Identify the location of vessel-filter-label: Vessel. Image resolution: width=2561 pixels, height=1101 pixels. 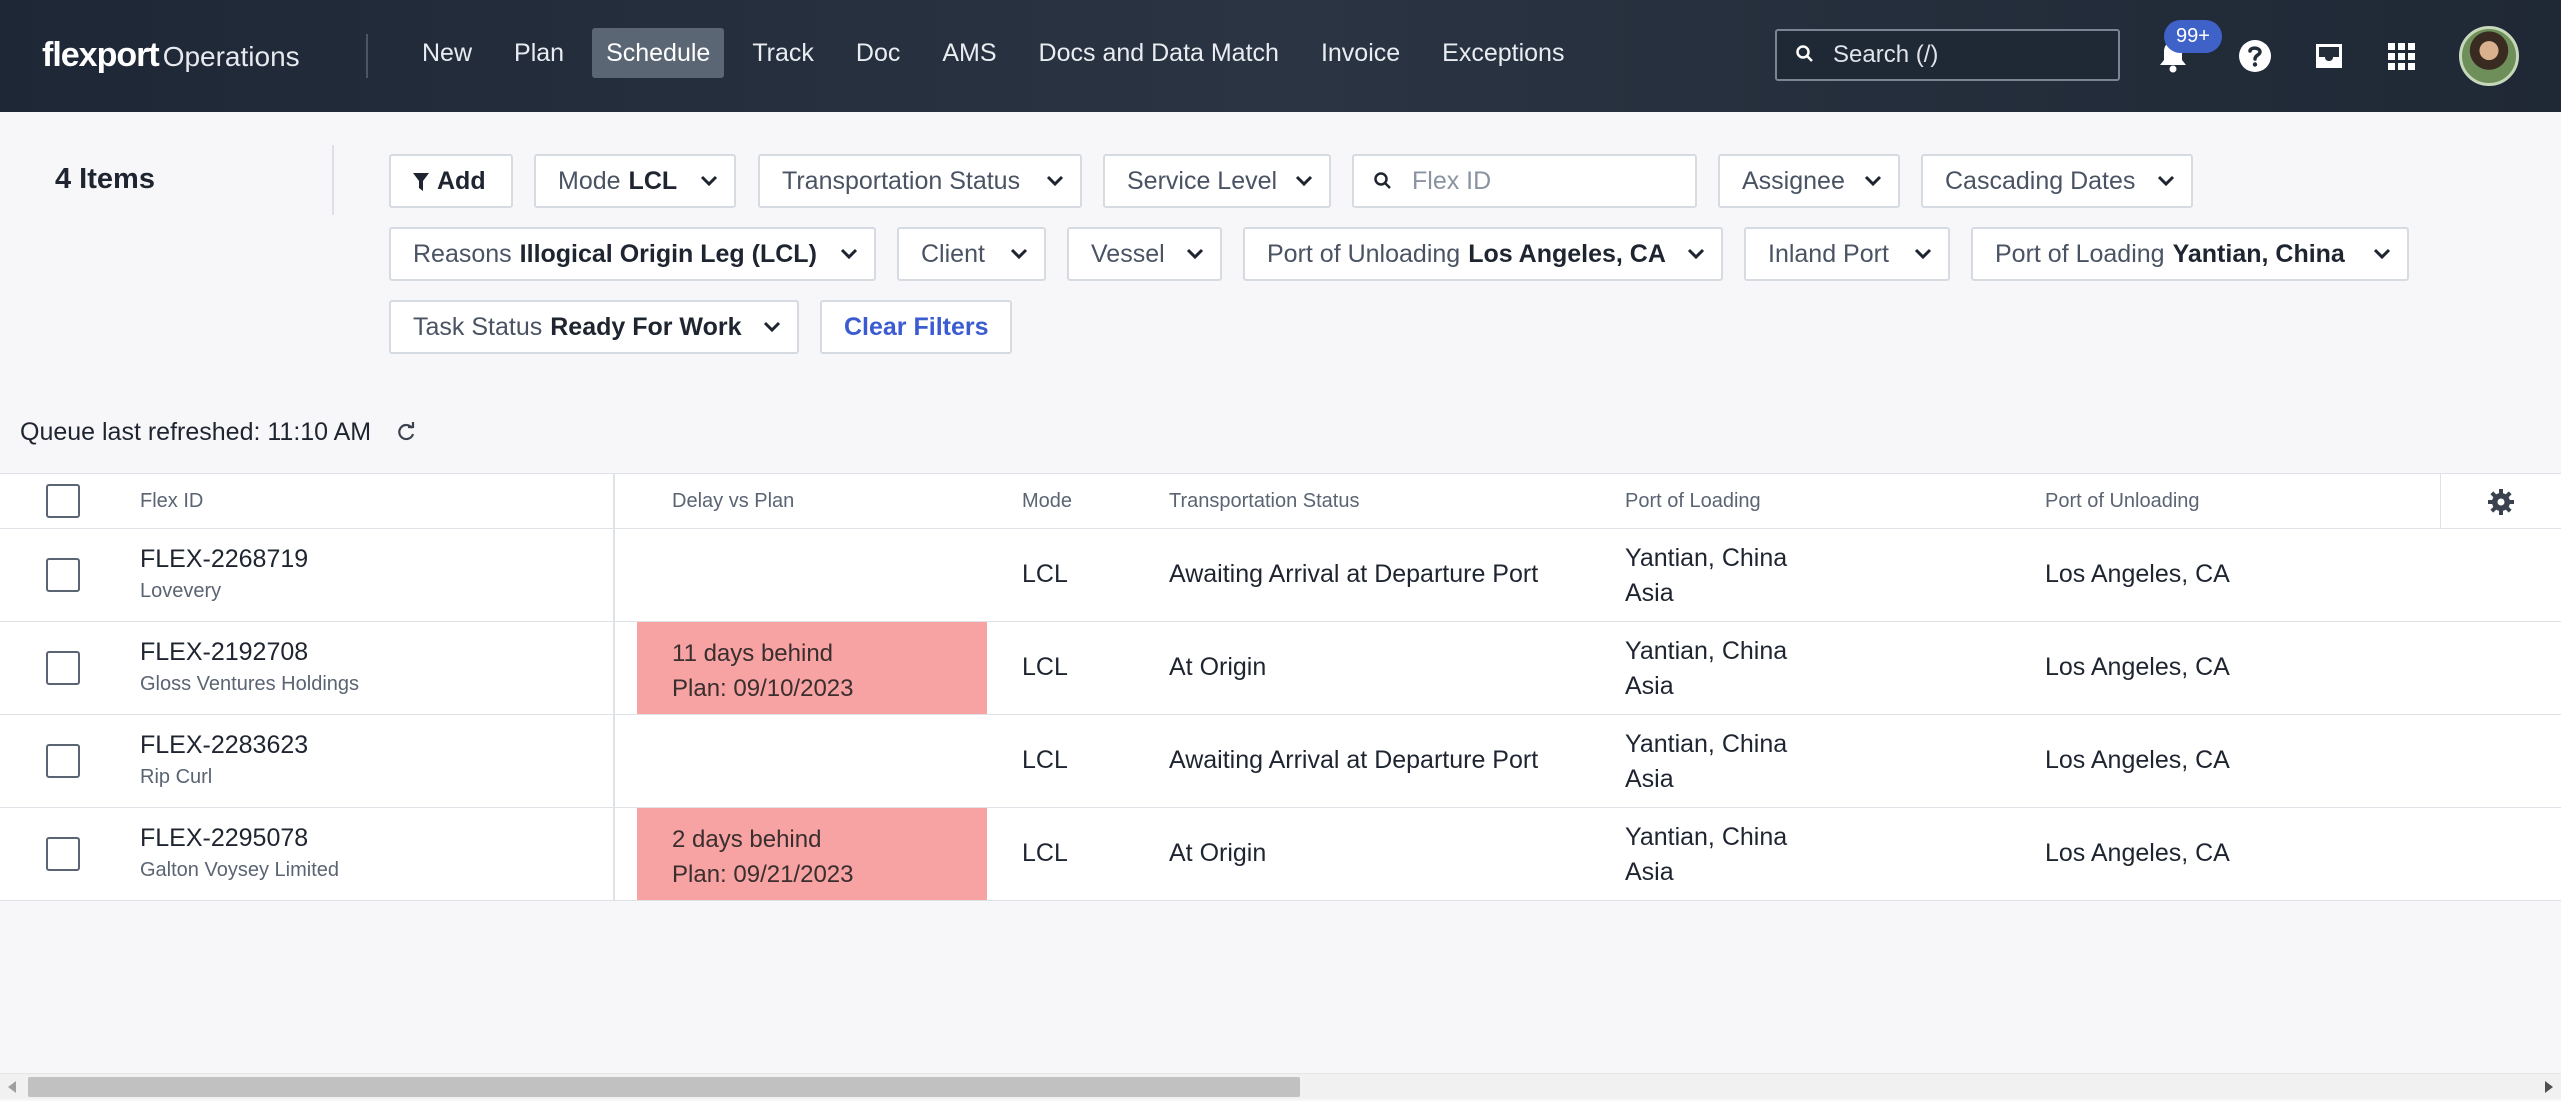
(1128, 254).